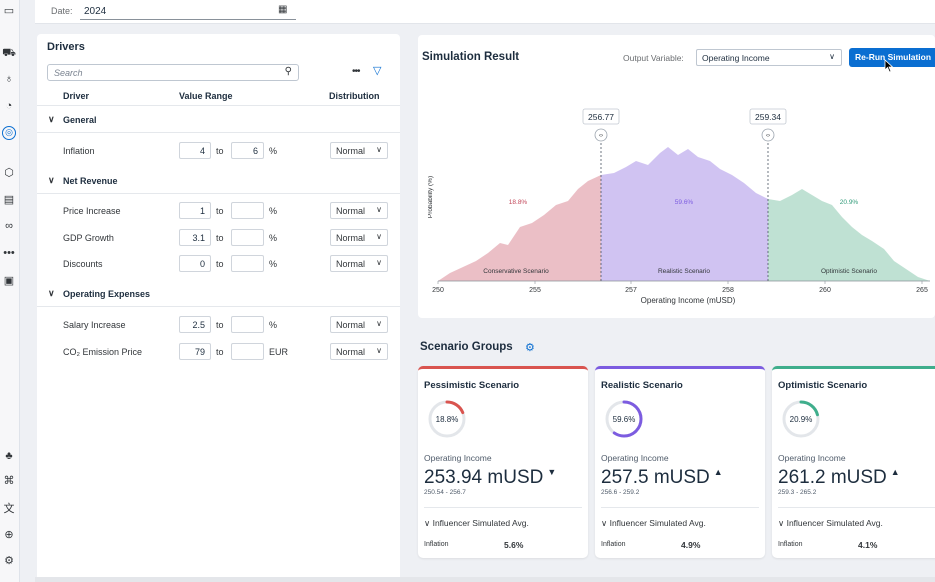  Describe the element at coordinates (9, 200) in the screenshot. I see `building-icon: ▤` at that location.